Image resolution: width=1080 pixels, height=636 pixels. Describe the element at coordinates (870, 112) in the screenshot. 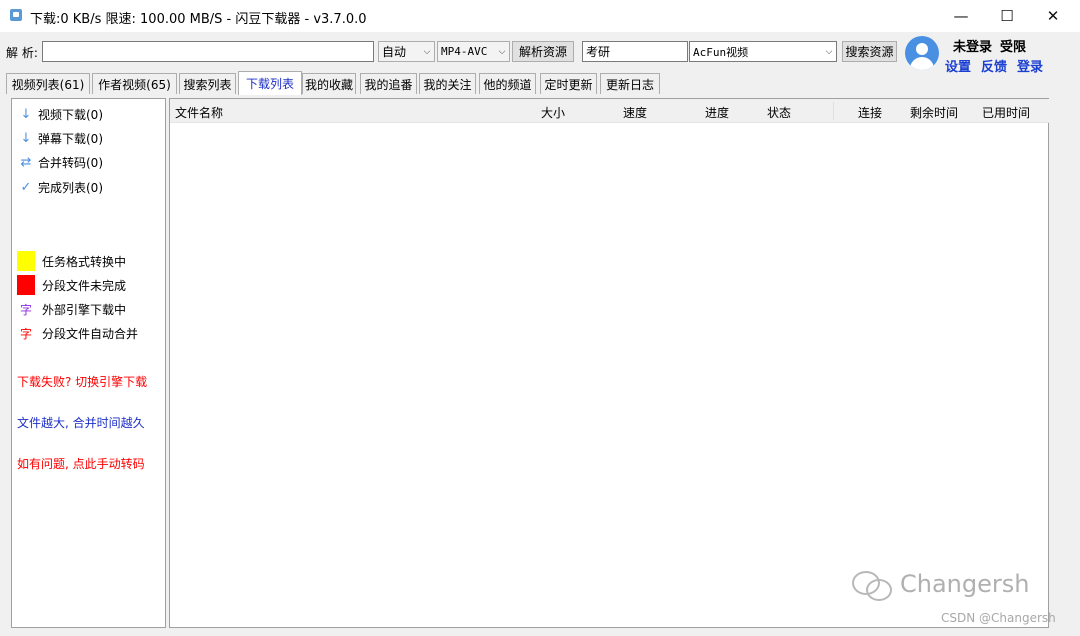

I see `column-header-connections: 连接` at that location.